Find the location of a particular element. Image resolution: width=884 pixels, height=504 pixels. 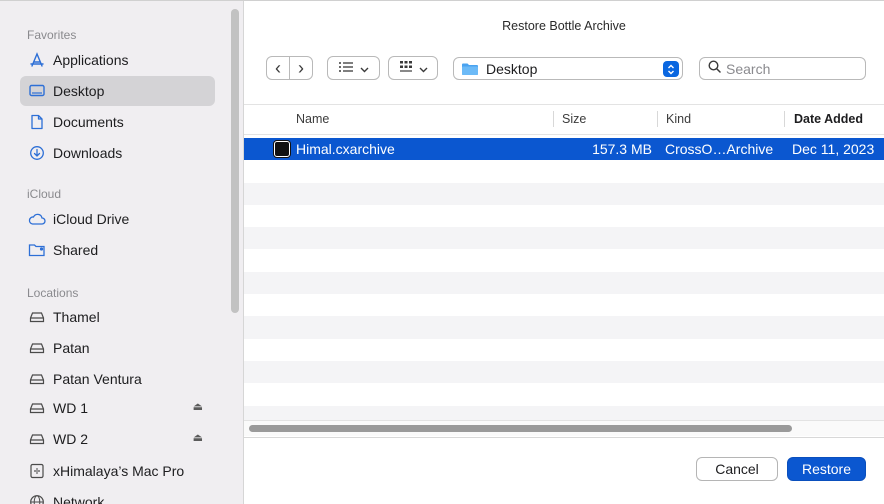

footer-divider is located at coordinates (564, 437).